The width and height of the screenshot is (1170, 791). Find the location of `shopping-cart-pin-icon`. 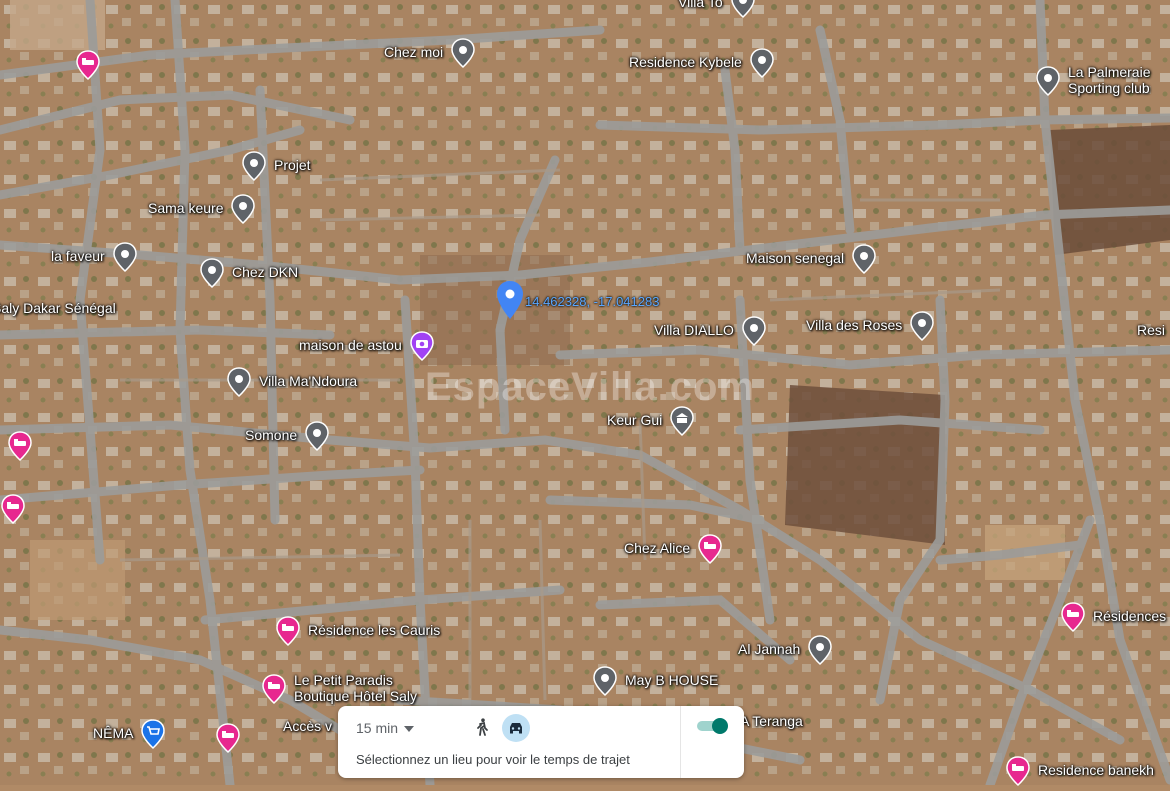

shopping-cart-pin-icon is located at coordinates (153, 734).